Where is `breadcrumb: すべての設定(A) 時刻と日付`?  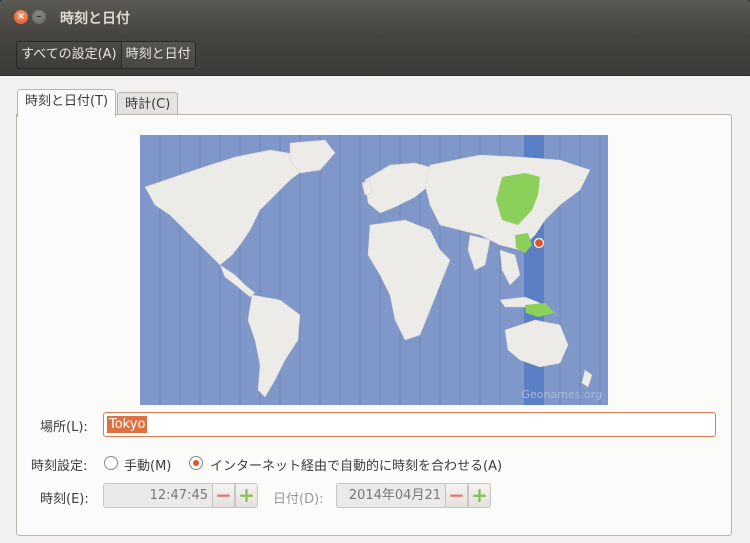 breadcrumb: すべての設定(A) 時刻と日付 is located at coordinates (106, 55).